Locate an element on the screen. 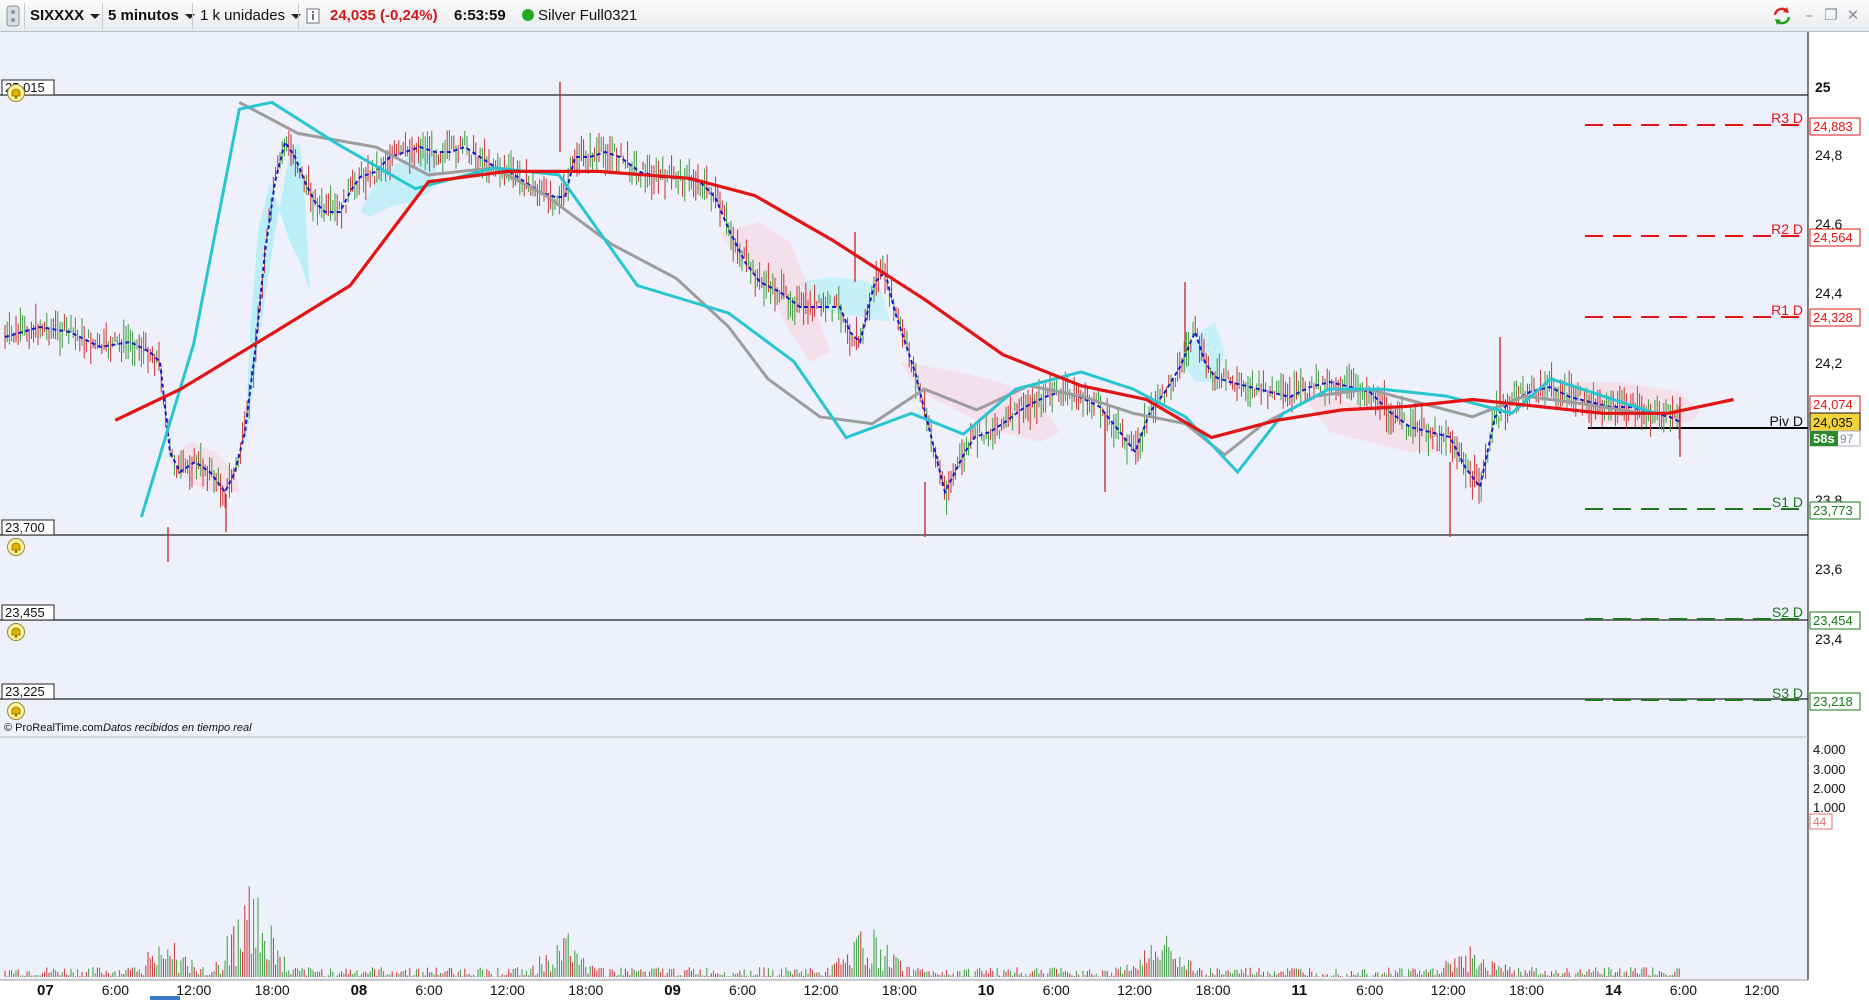 This screenshot has height=1000, width=1869. time-axis-label: 10 is located at coordinates (986, 990).